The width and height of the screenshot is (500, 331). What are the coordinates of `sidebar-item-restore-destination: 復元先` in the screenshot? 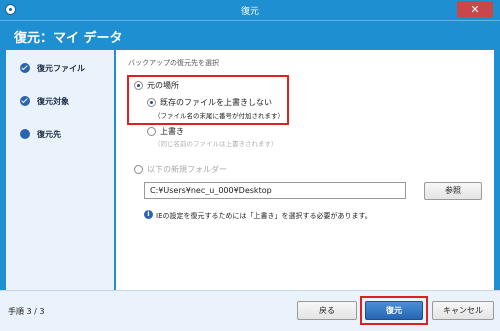 It's located at (40, 134).